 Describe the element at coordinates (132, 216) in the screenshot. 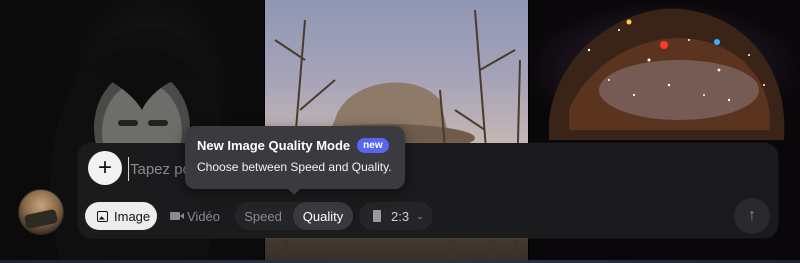

I see `mode-image-label: Image` at that location.